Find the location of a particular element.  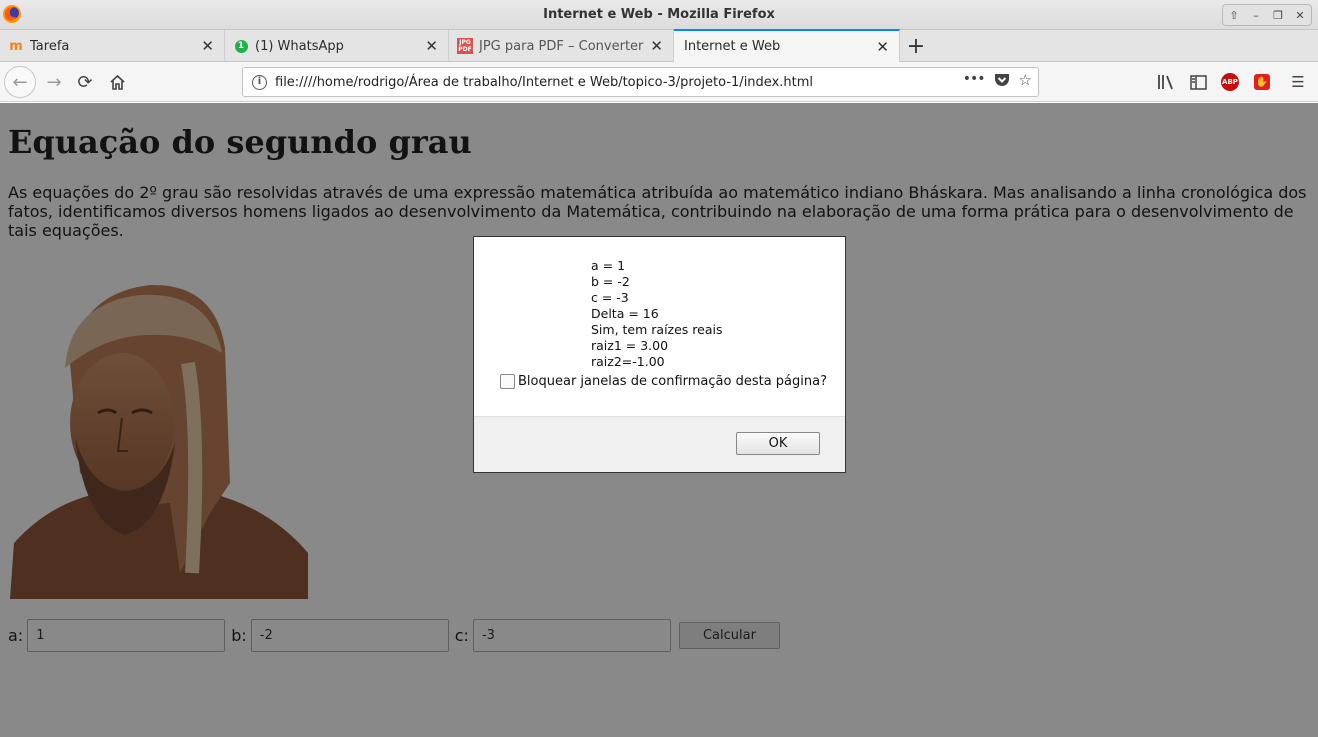

back-button: ← is located at coordinates (20, 82).